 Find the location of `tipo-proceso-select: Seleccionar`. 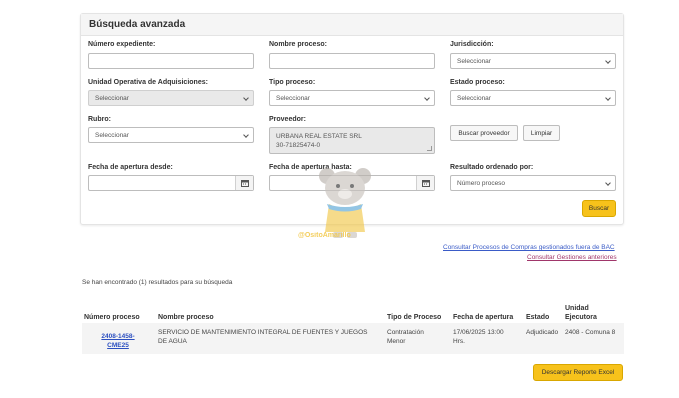

tipo-proceso-select: Seleccionar is located at coordinates (352, 98).